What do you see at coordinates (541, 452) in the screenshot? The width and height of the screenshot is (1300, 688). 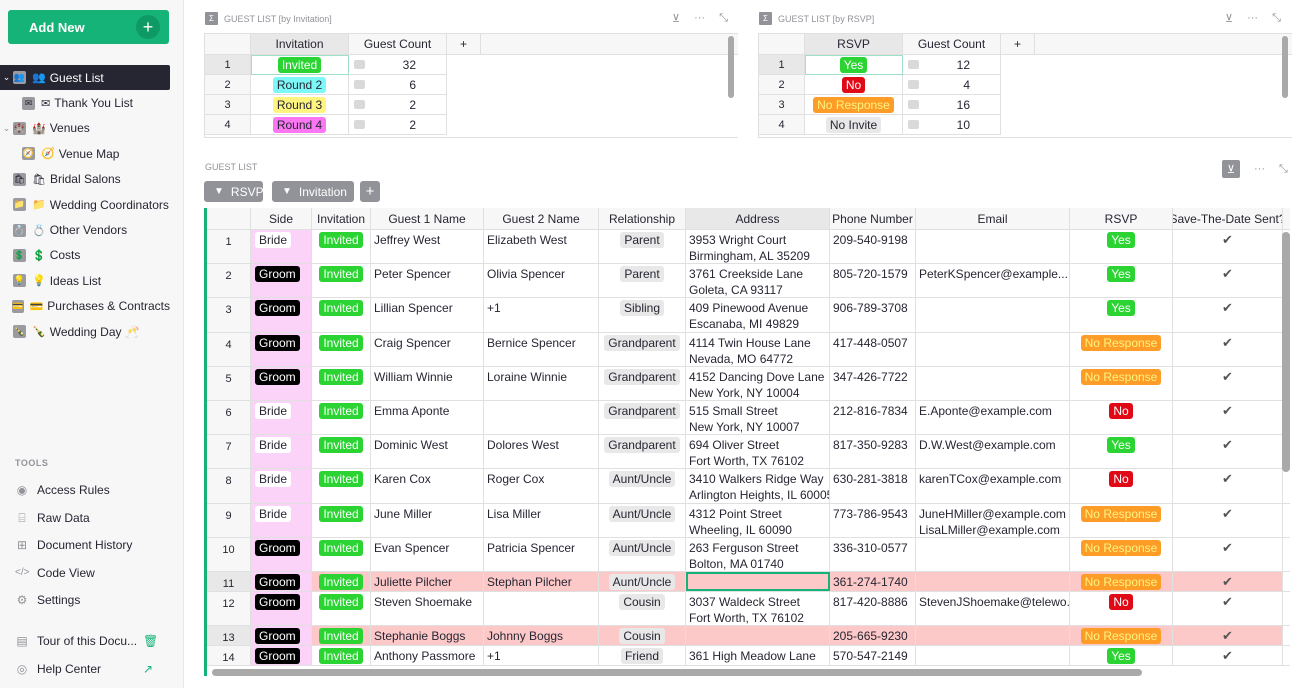 I see `guest-2-name-cell: Dolores West` at bounding box center [541, 452].